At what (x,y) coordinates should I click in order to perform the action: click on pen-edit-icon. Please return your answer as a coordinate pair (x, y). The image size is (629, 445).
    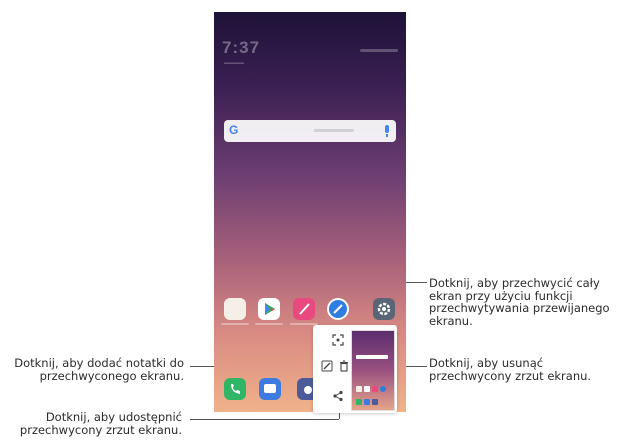
    Looking at the image, I should click on (327, 366).